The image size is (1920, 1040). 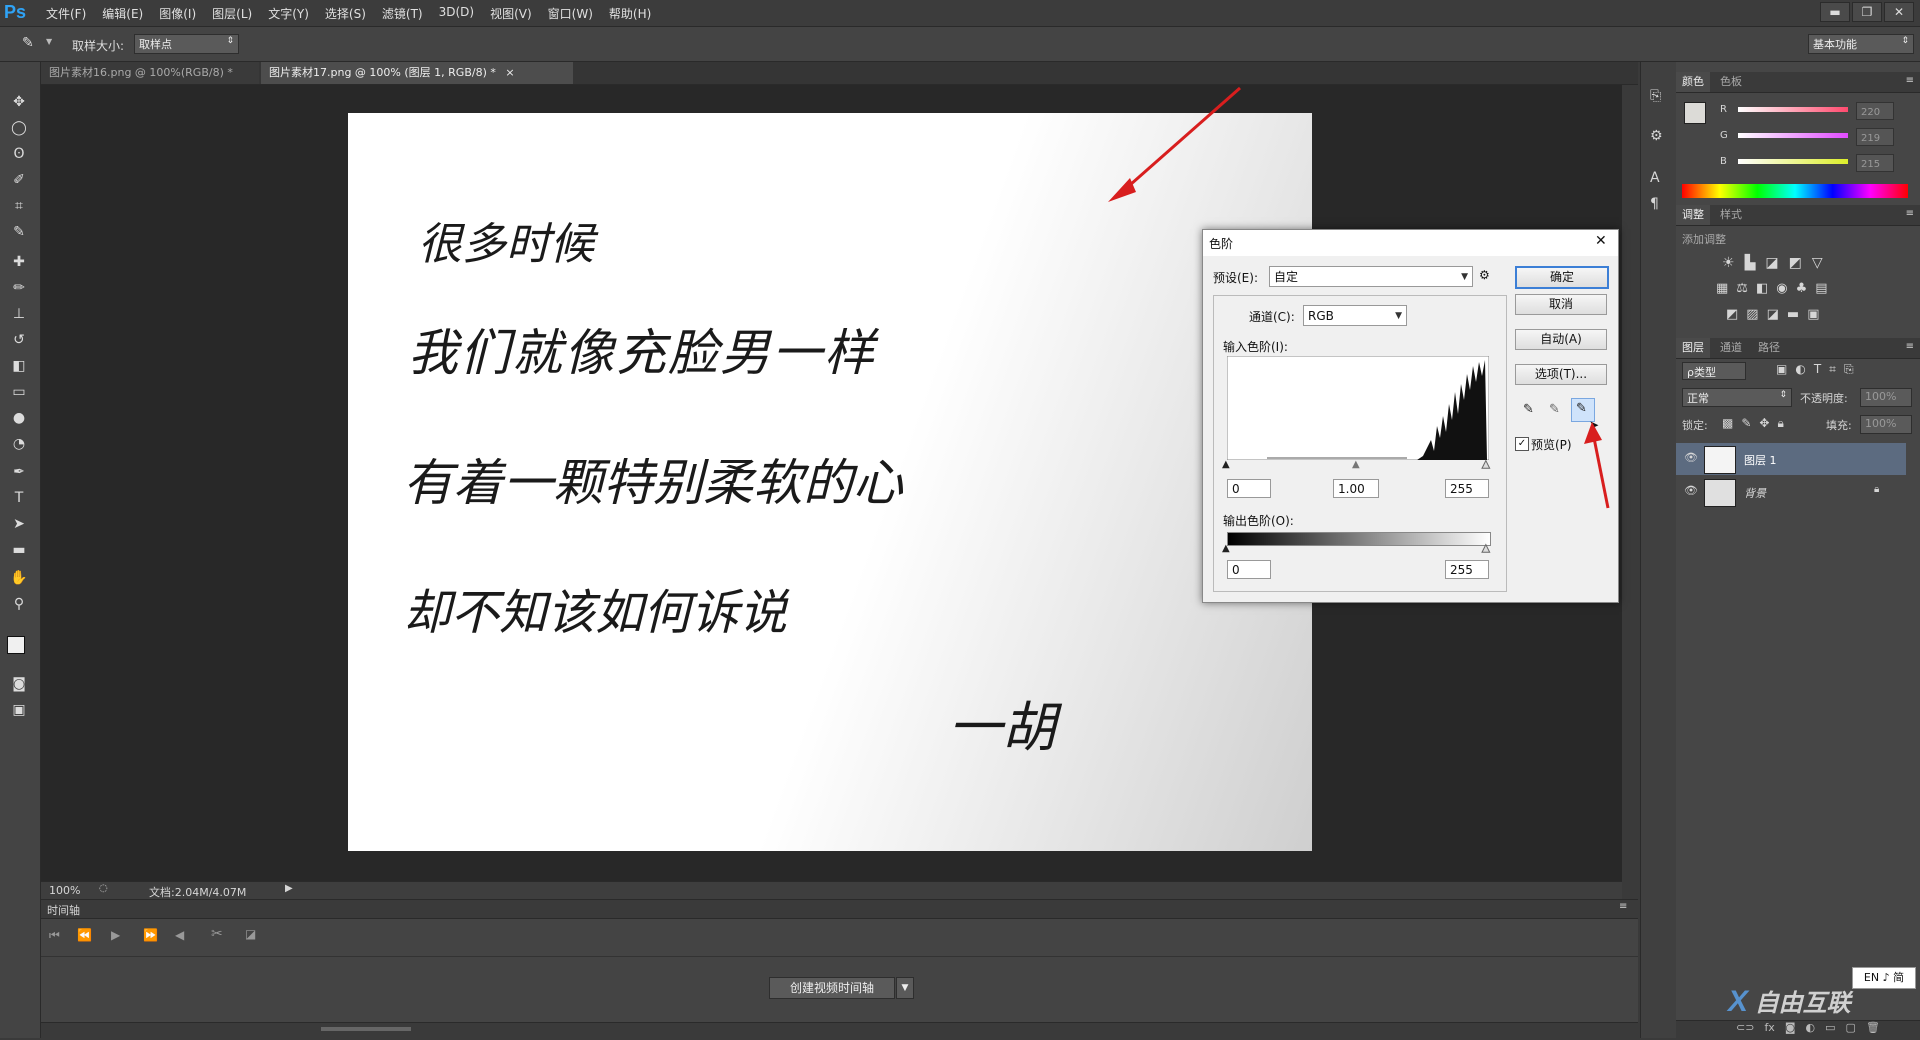 What do you see at coordinates (232, 13) in the screenshot?
I see `menu-layer: 图层(L)` at bounding box center [232, 13].